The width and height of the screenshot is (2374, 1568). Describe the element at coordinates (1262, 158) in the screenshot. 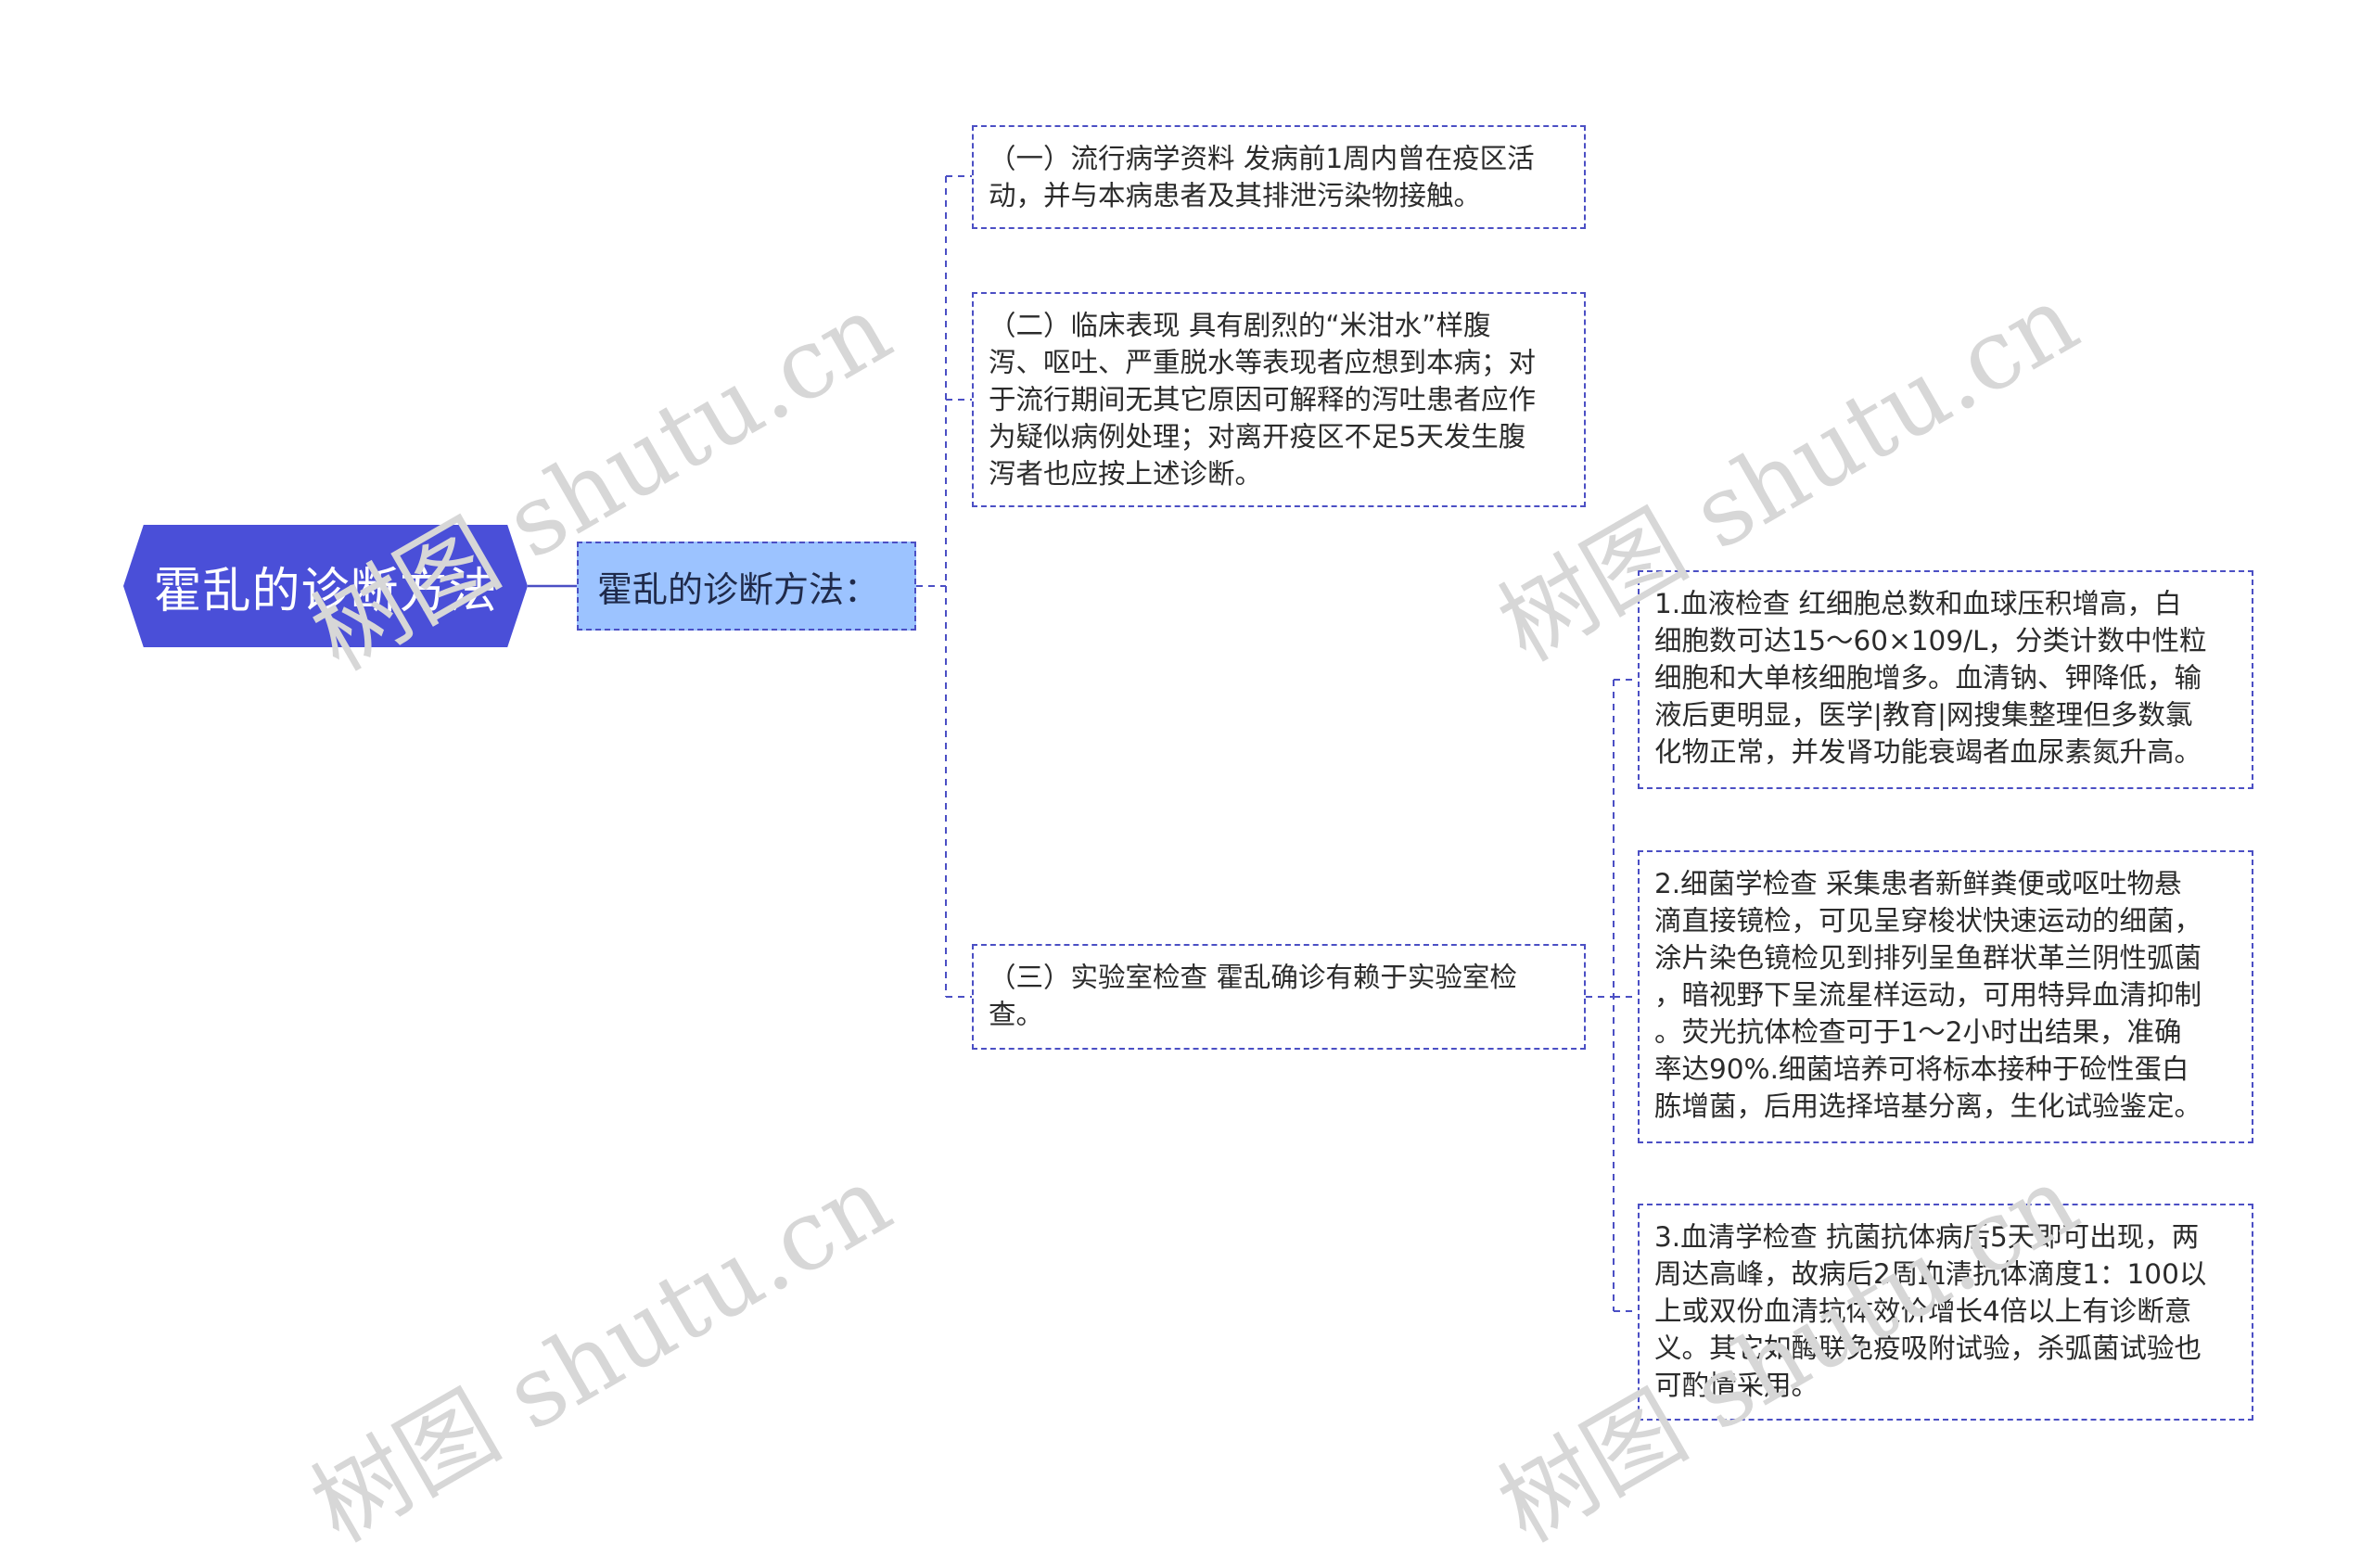

I see `leaf-line: （一）流行病学资料 发病前1周内曾在疫区活` at that location.